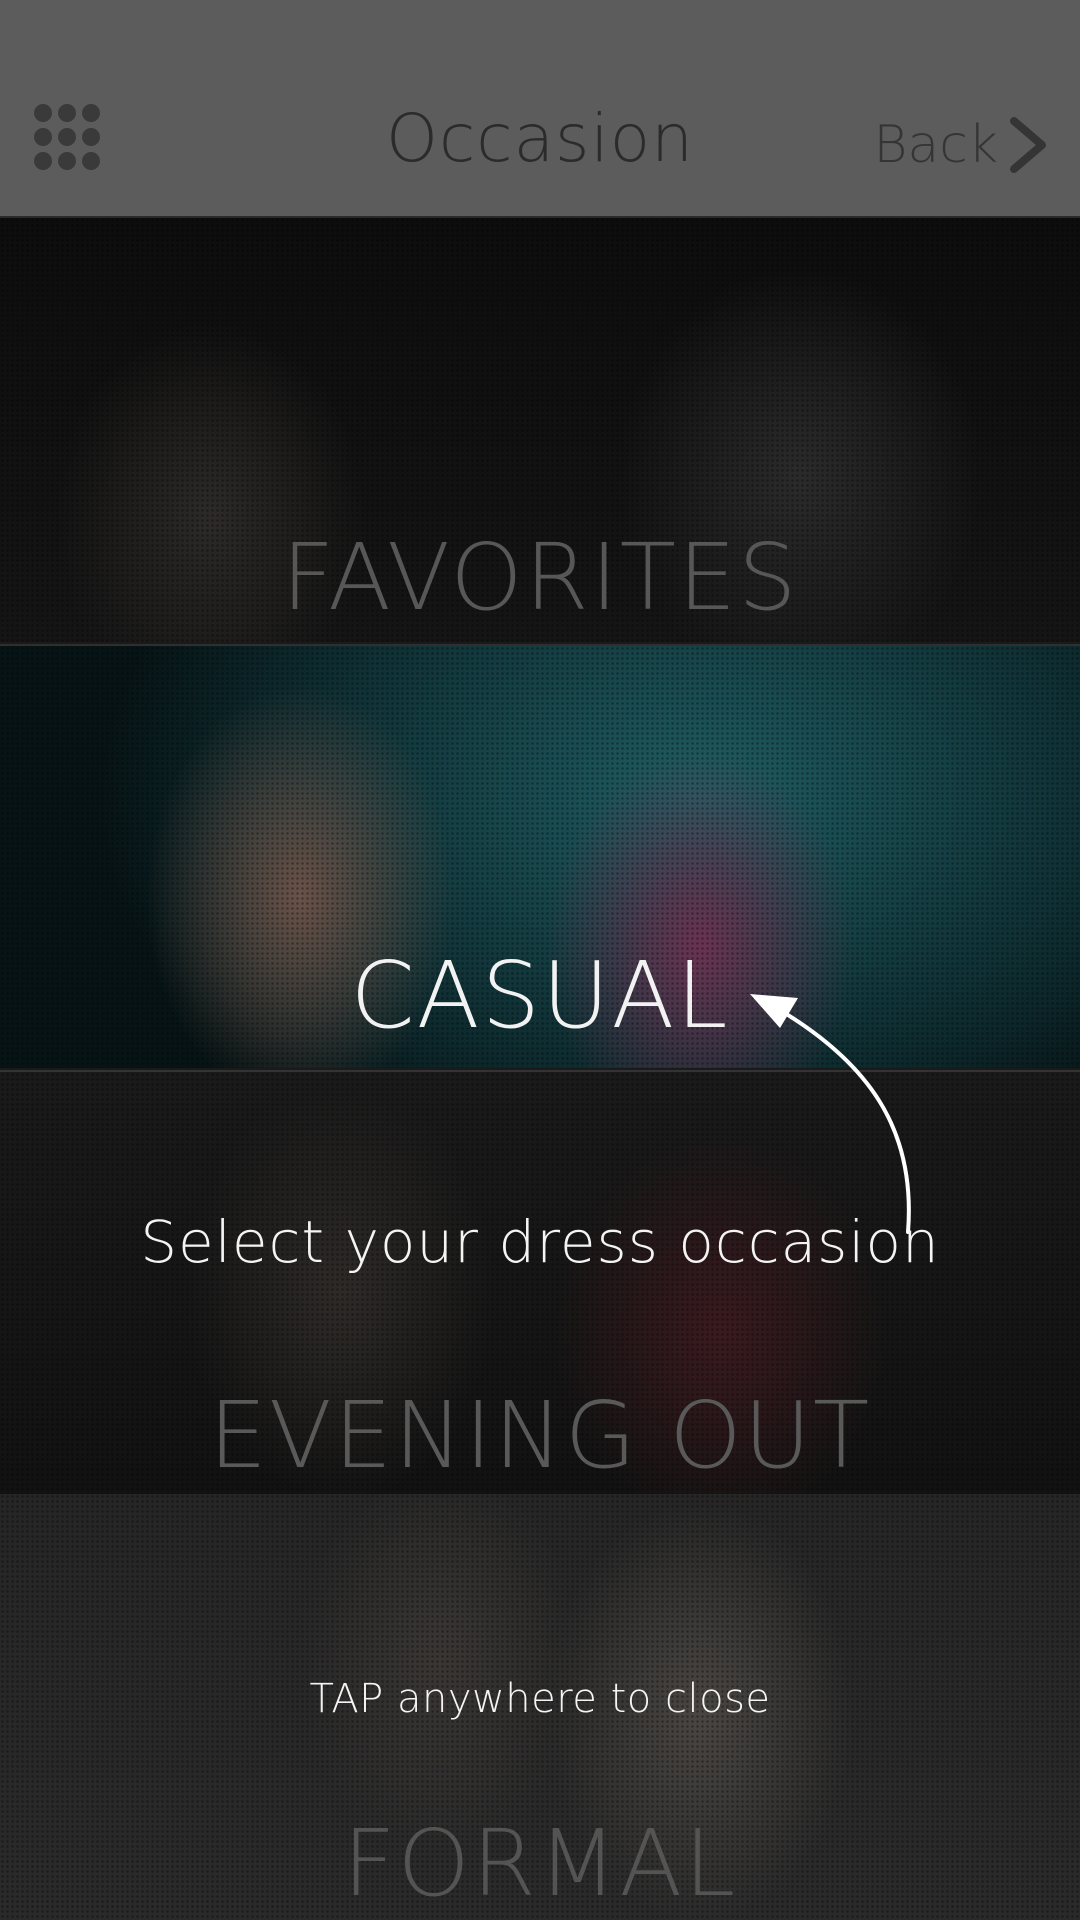  What do you see at coordinates (540, 1435) in the screenshot?
I see `occasion-label: EVENING OUT` at bounding box center [540, 1435].